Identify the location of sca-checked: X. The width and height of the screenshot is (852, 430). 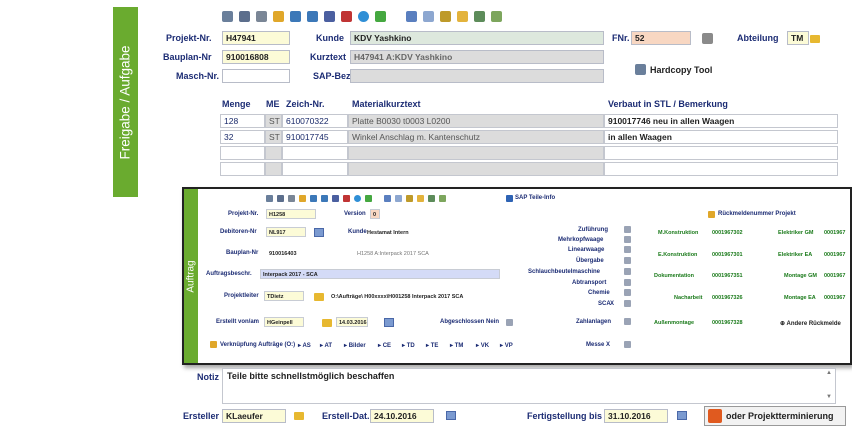
(612, 304).